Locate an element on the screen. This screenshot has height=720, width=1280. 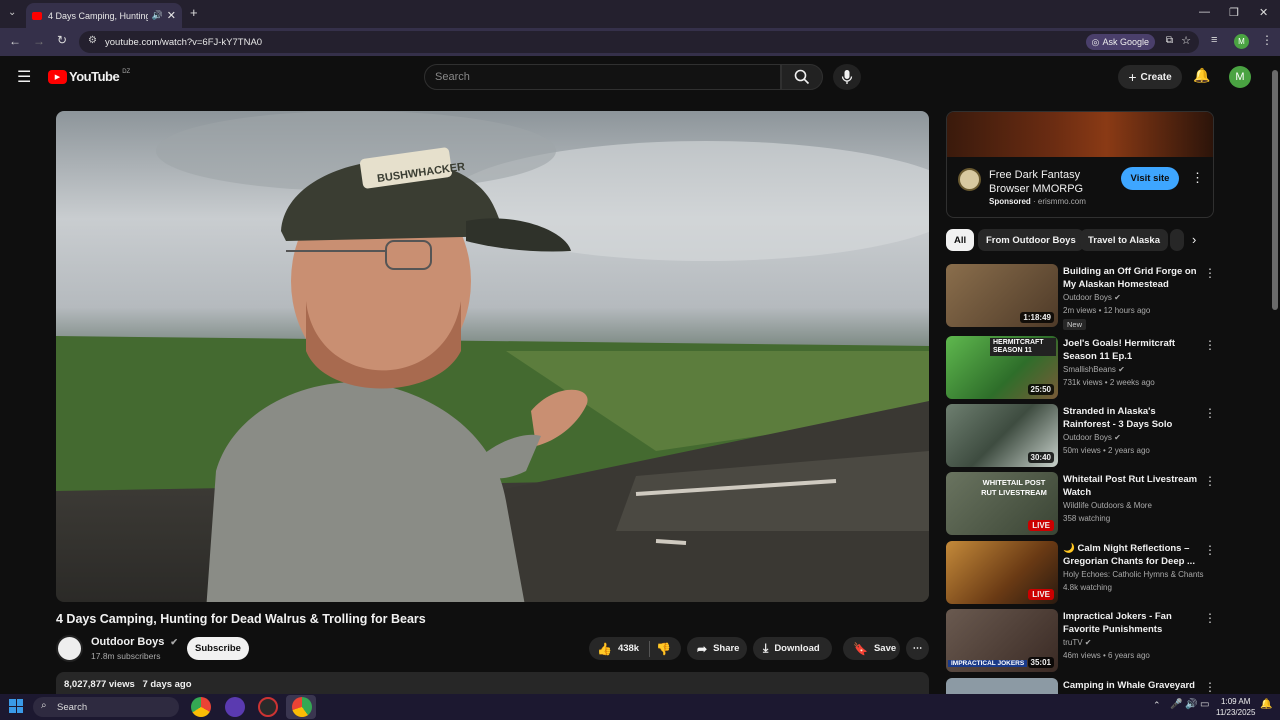
forward-icon: → is located at coordinates (39, 41).